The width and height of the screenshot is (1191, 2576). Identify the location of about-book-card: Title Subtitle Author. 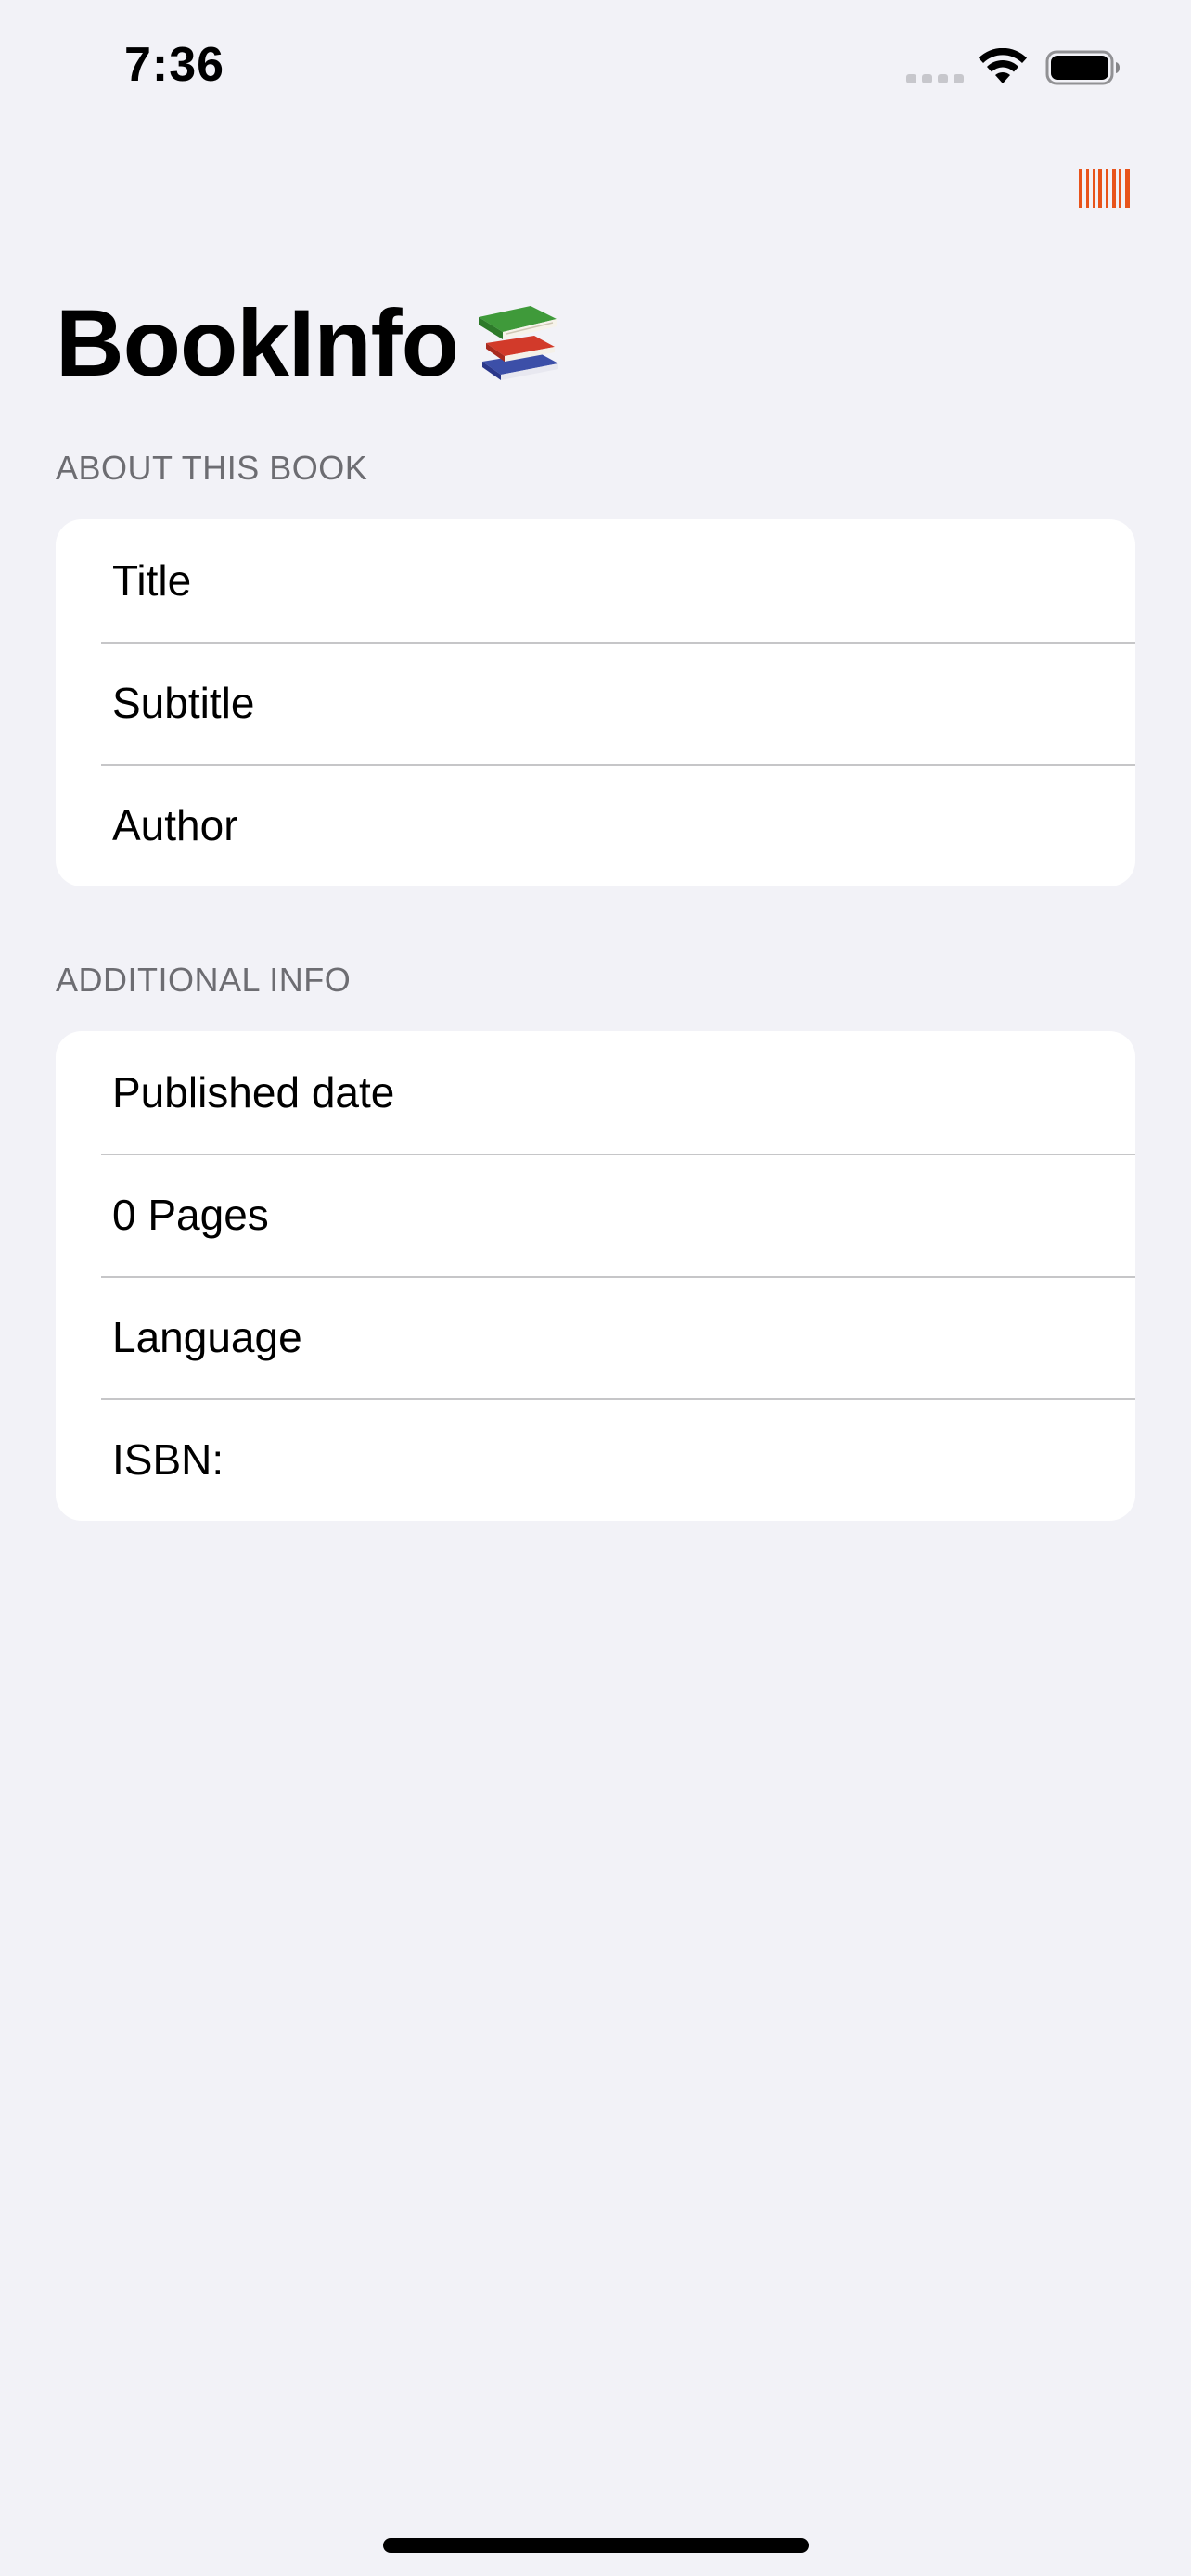
(595, 702).